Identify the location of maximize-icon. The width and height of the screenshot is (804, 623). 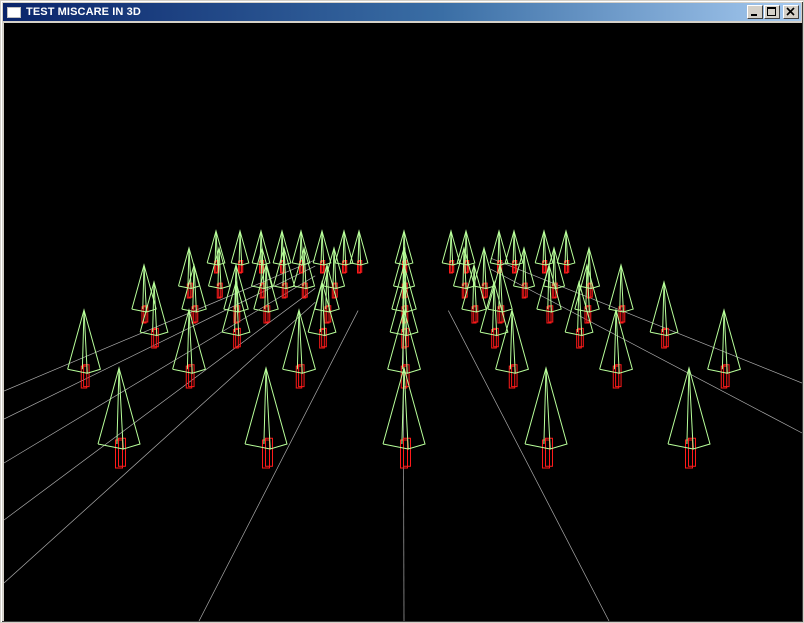
(771, 11).